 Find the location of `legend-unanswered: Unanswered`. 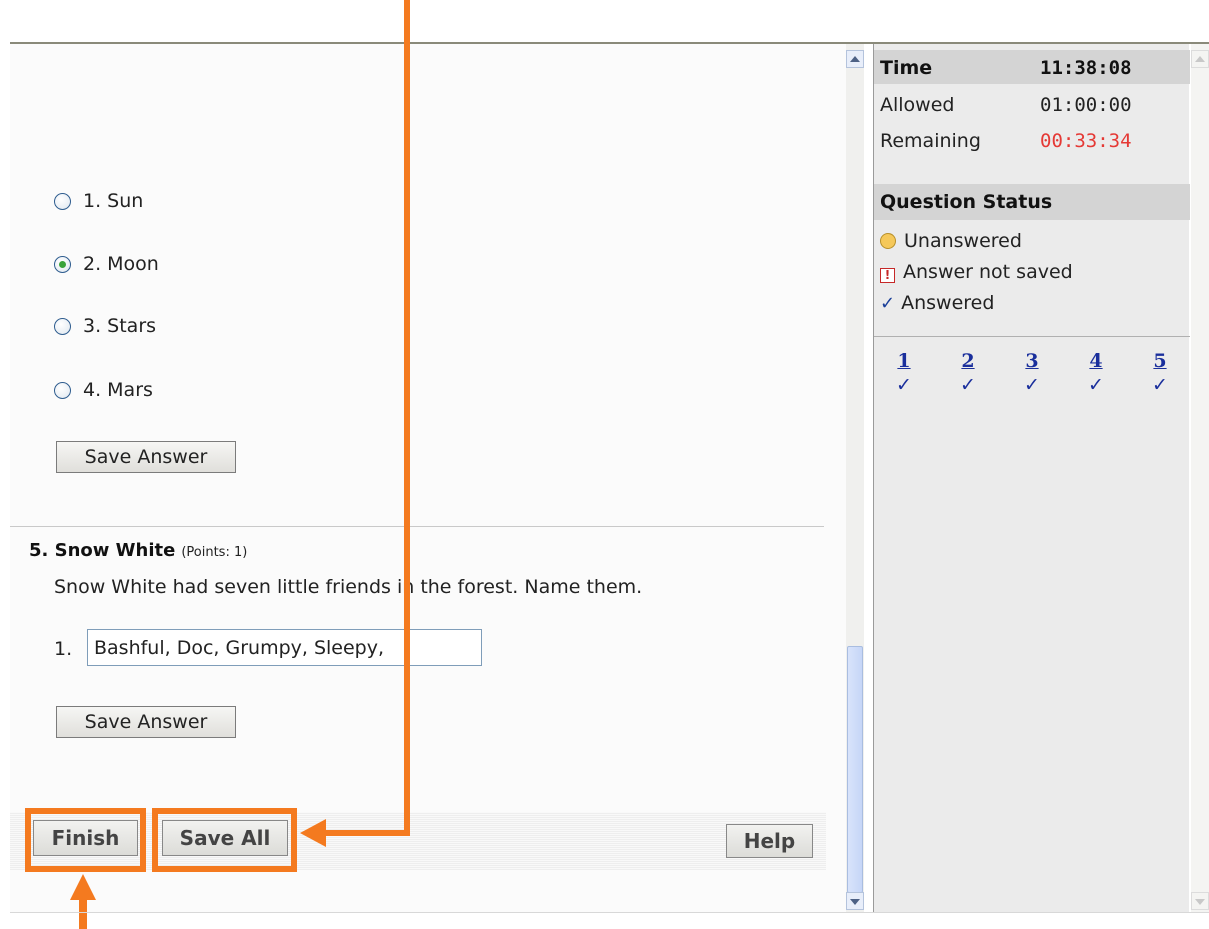

legend-unanswered: Unanswered is located at coordinates (951, 241).